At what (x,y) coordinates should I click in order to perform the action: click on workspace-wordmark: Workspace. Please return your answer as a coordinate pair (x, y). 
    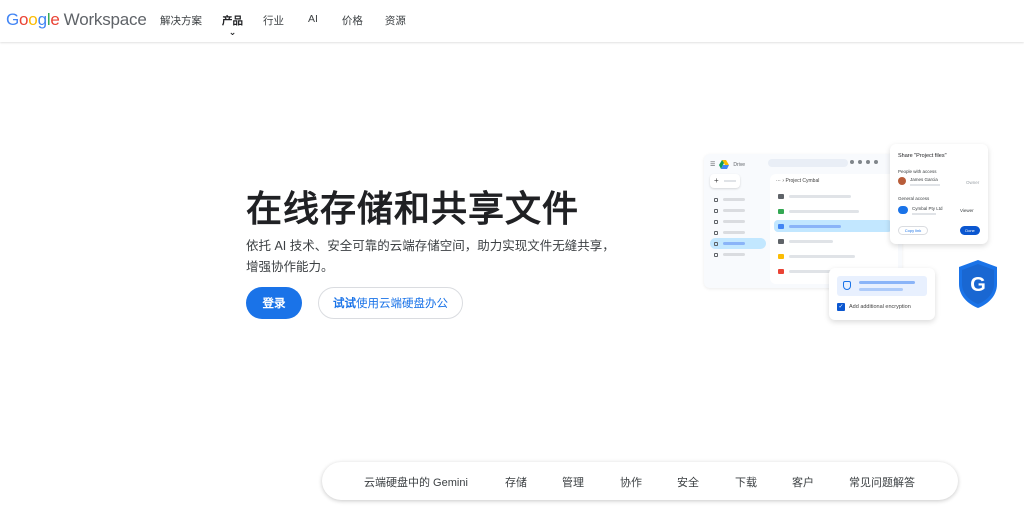
    Looking at the image, I should click on (105, 19).